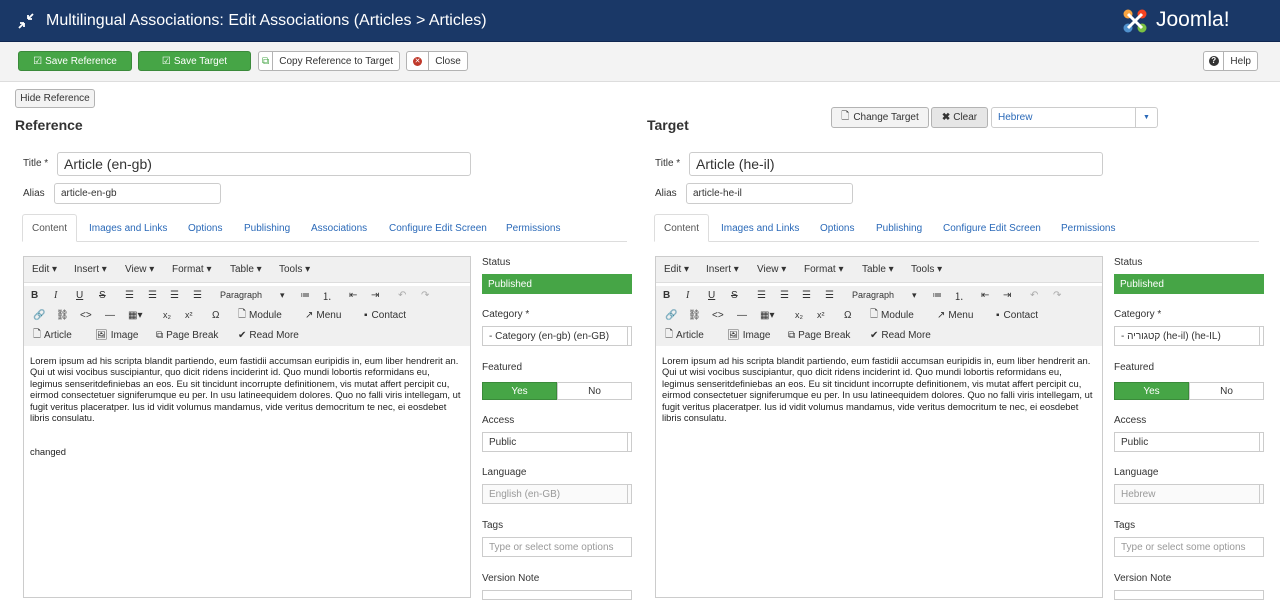  I want to click on underline-icon: U, so click(79, 295).